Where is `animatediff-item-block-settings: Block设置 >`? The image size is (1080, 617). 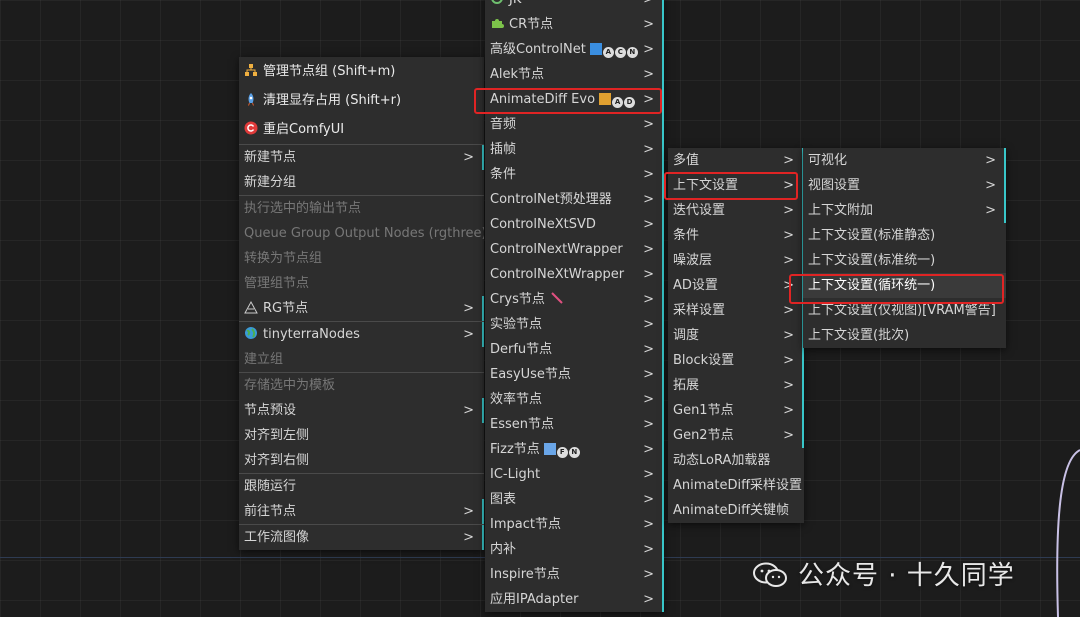
animatediff-item-block-settings: Block设置 > is located at coordinates (736, 360).